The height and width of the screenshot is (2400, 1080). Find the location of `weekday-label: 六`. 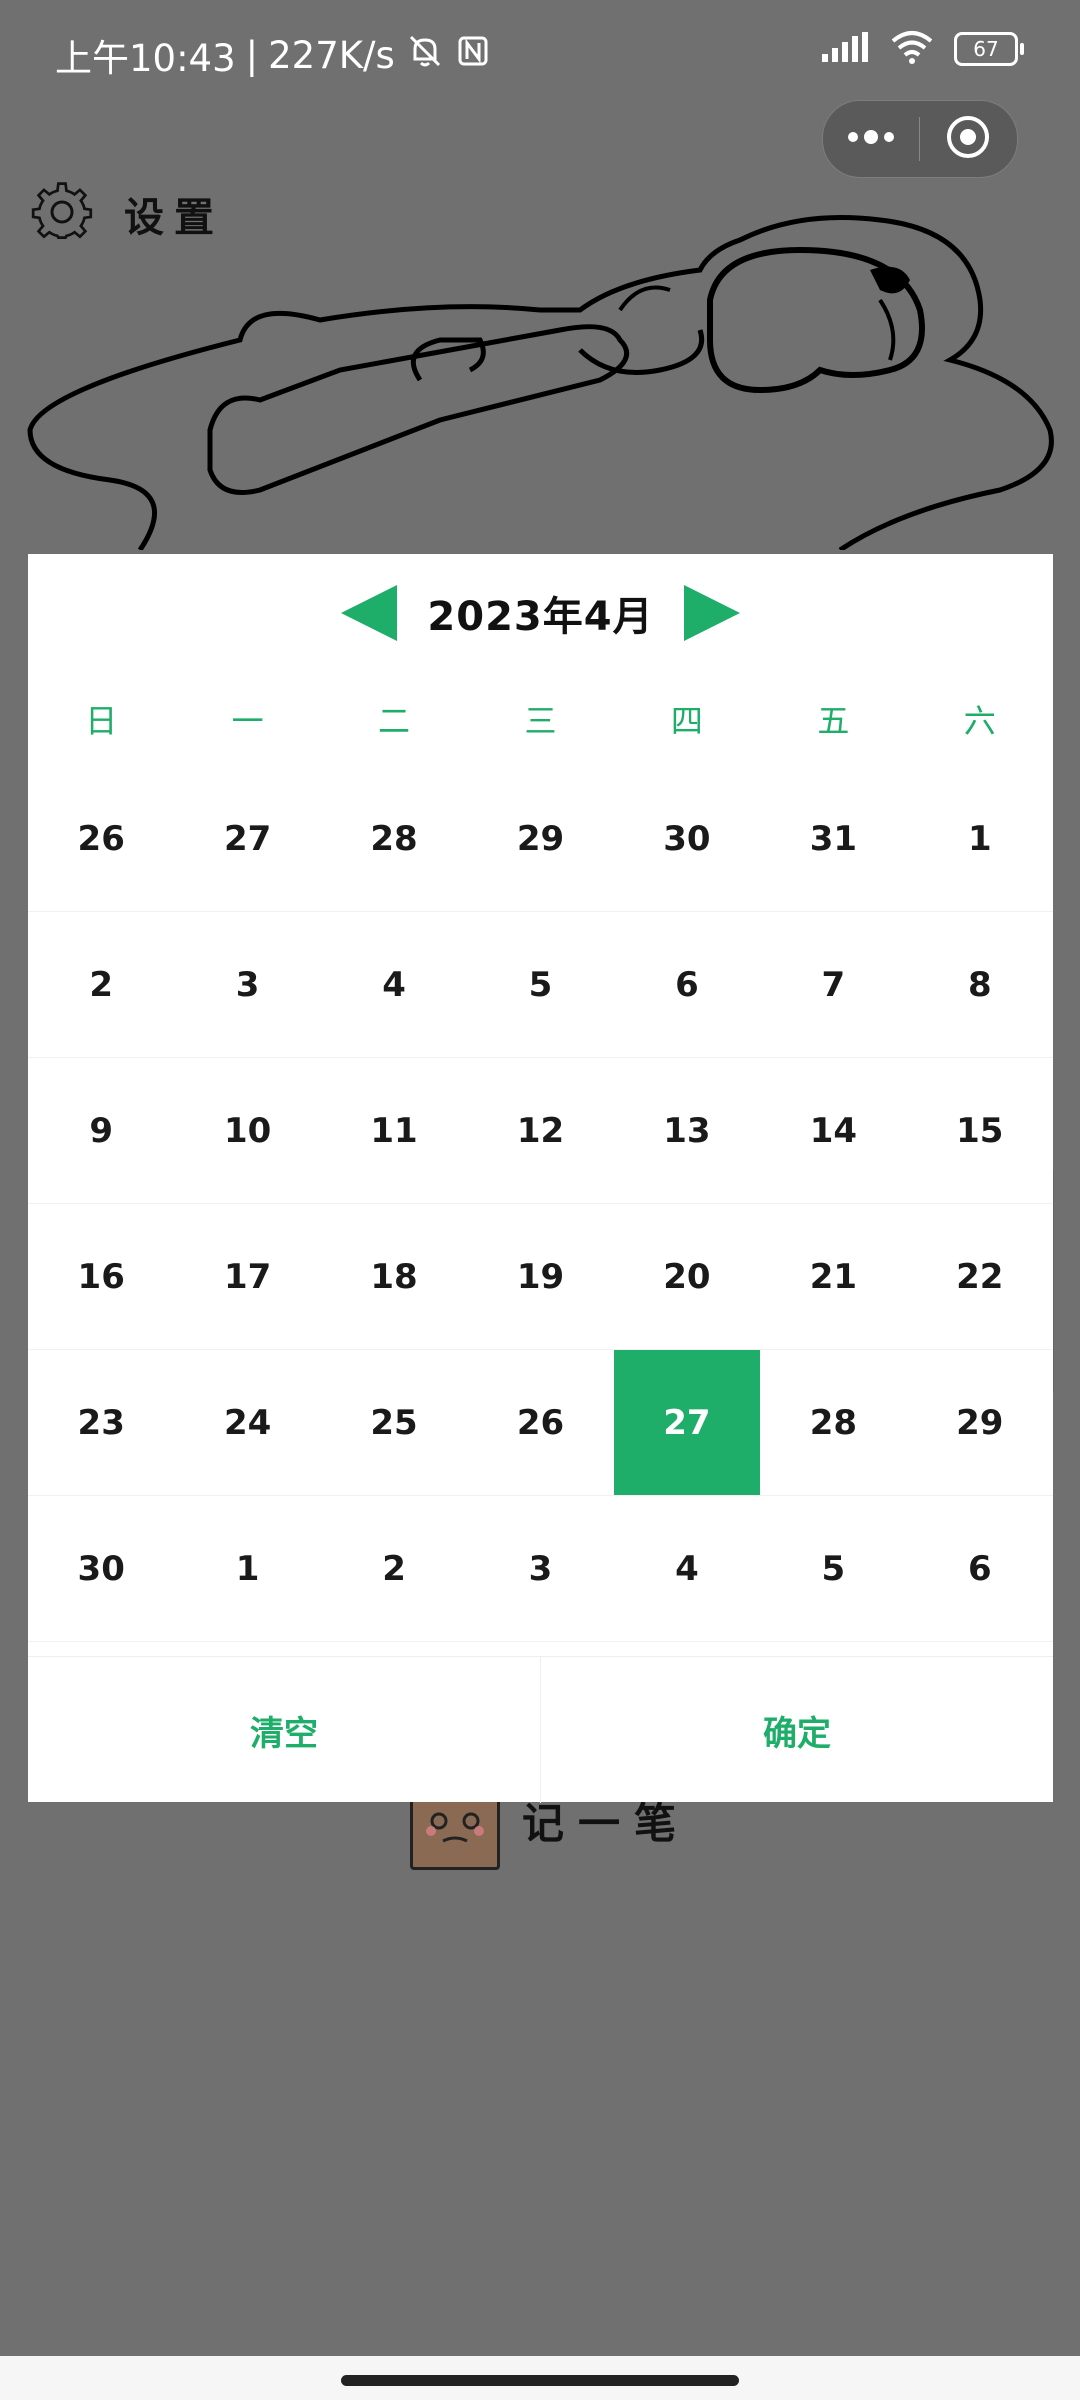

weekday-label: 六 is located at coordinates (979, 721).